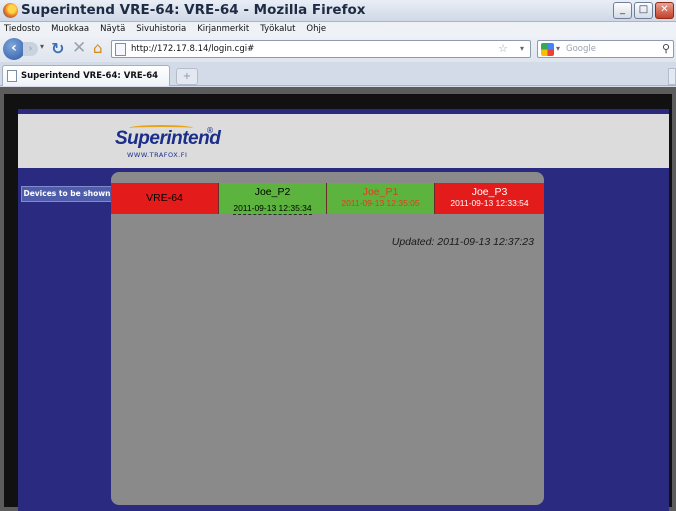 The image size is (676, 511). Describe the element at coordinates (380, 203) in the screenshot. I see `device-timestamp: 2011-09-13 12:35:05` at that location.